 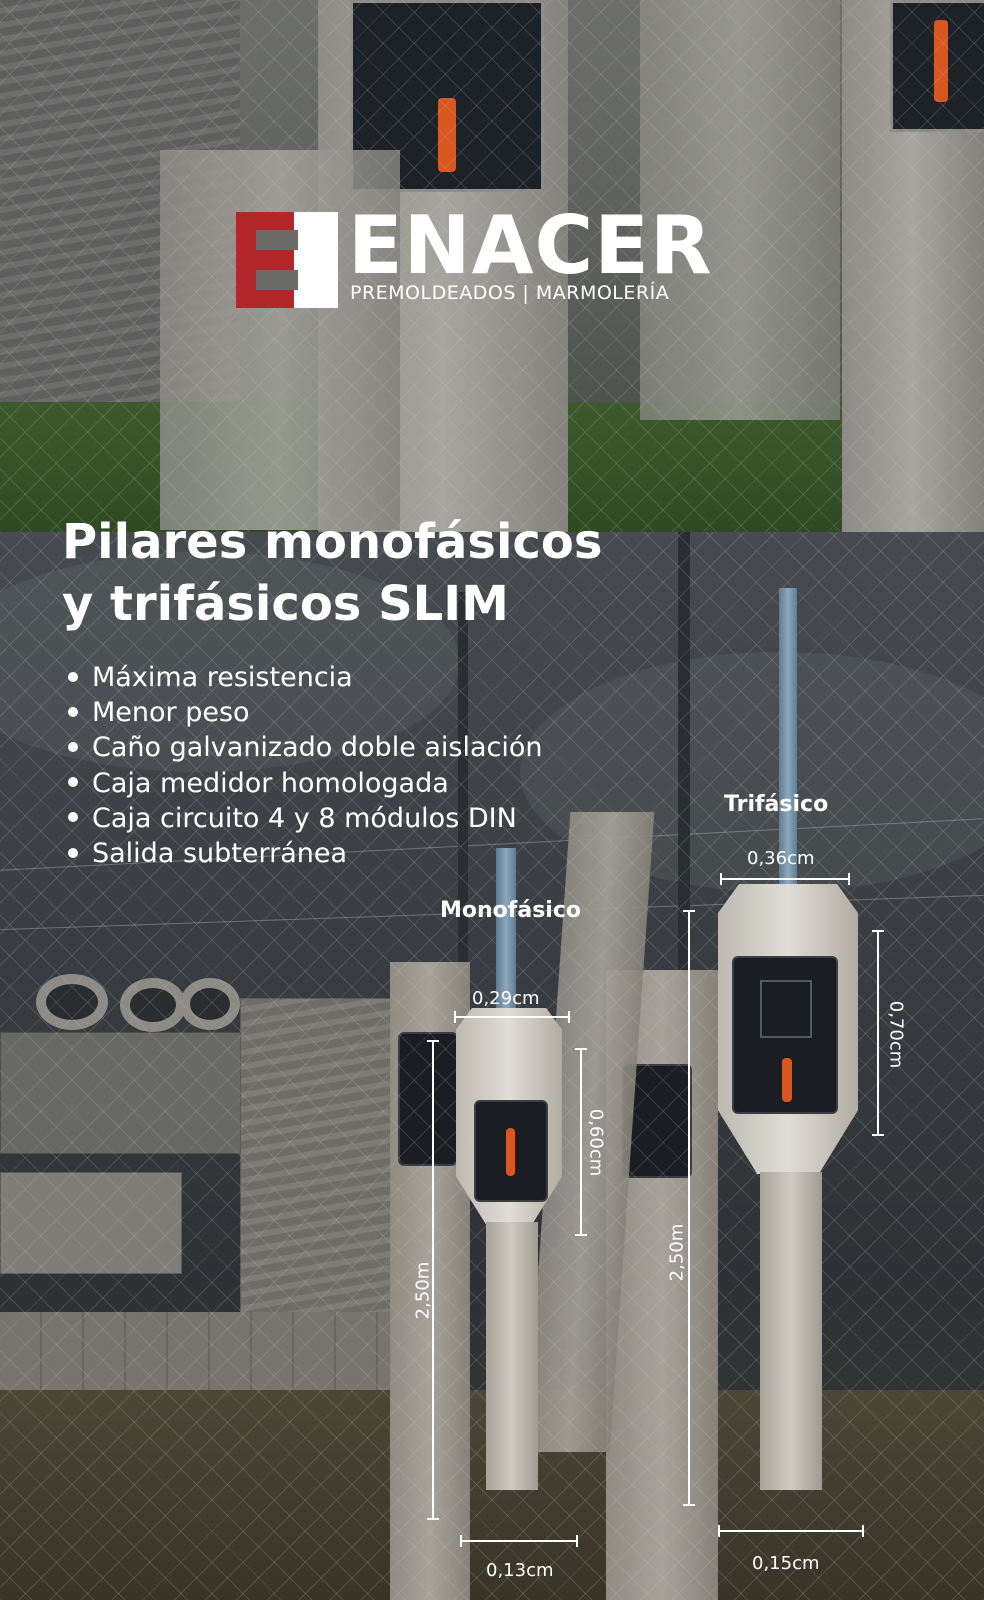 I want to click on feature-item: Menor peso, so click(x=303, y=712).